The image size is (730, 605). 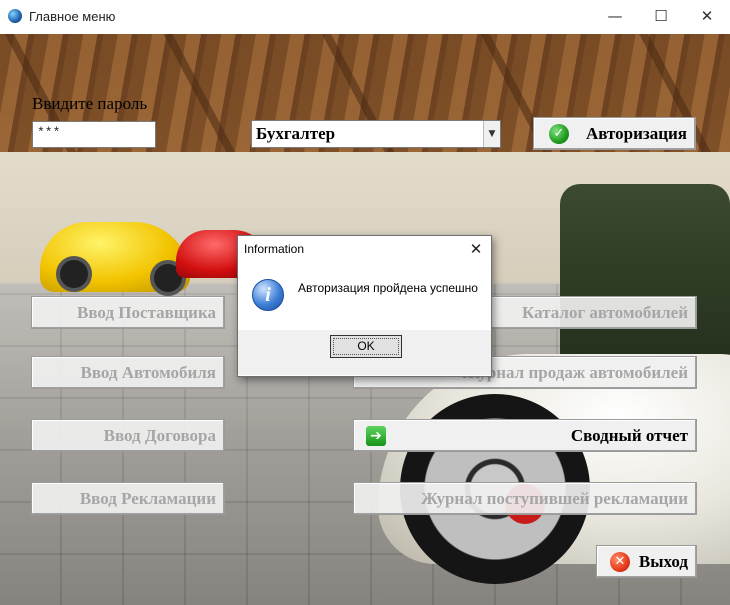 What do you see at coordinates (364, 249) in the screenshot?
I see `dialog-title-bar: Information ✕` at bounding box center [364, 249].